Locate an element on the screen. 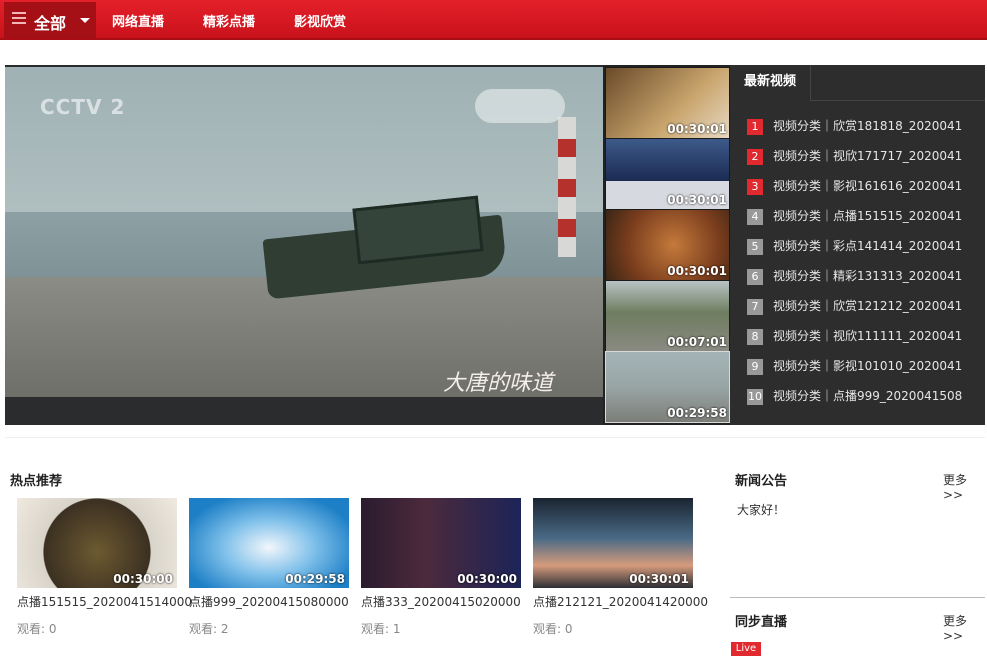  channel-badge is located at coordinates (520, 106).